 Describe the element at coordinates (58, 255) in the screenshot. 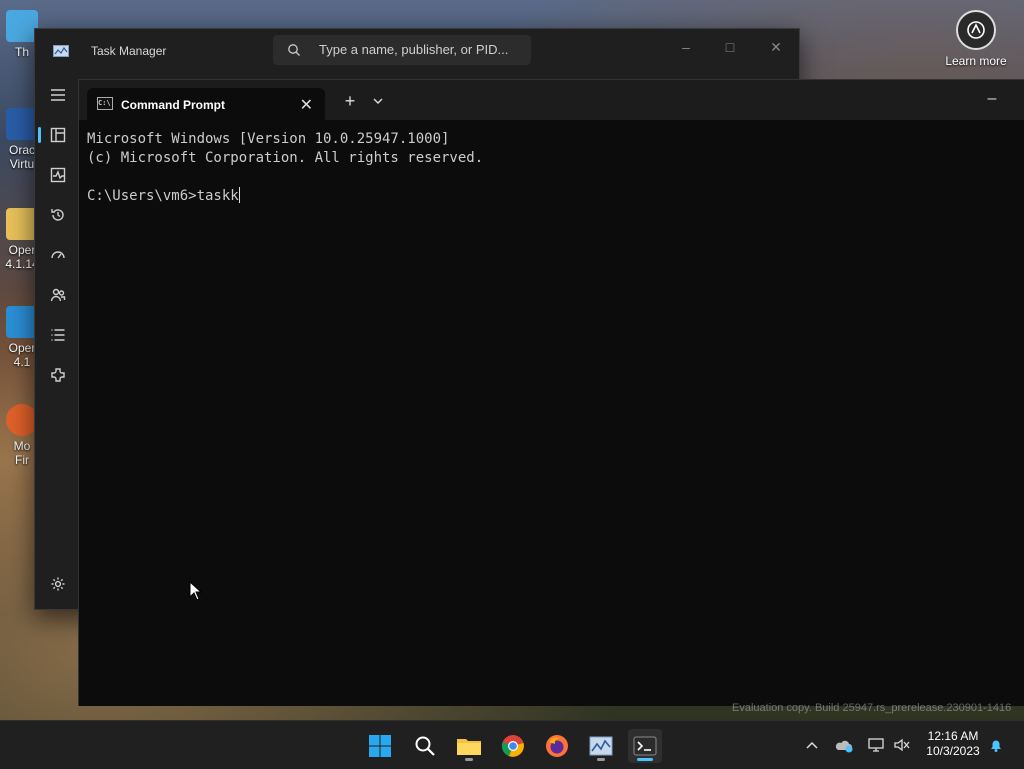

I see `startup-apps-icon` at that location.